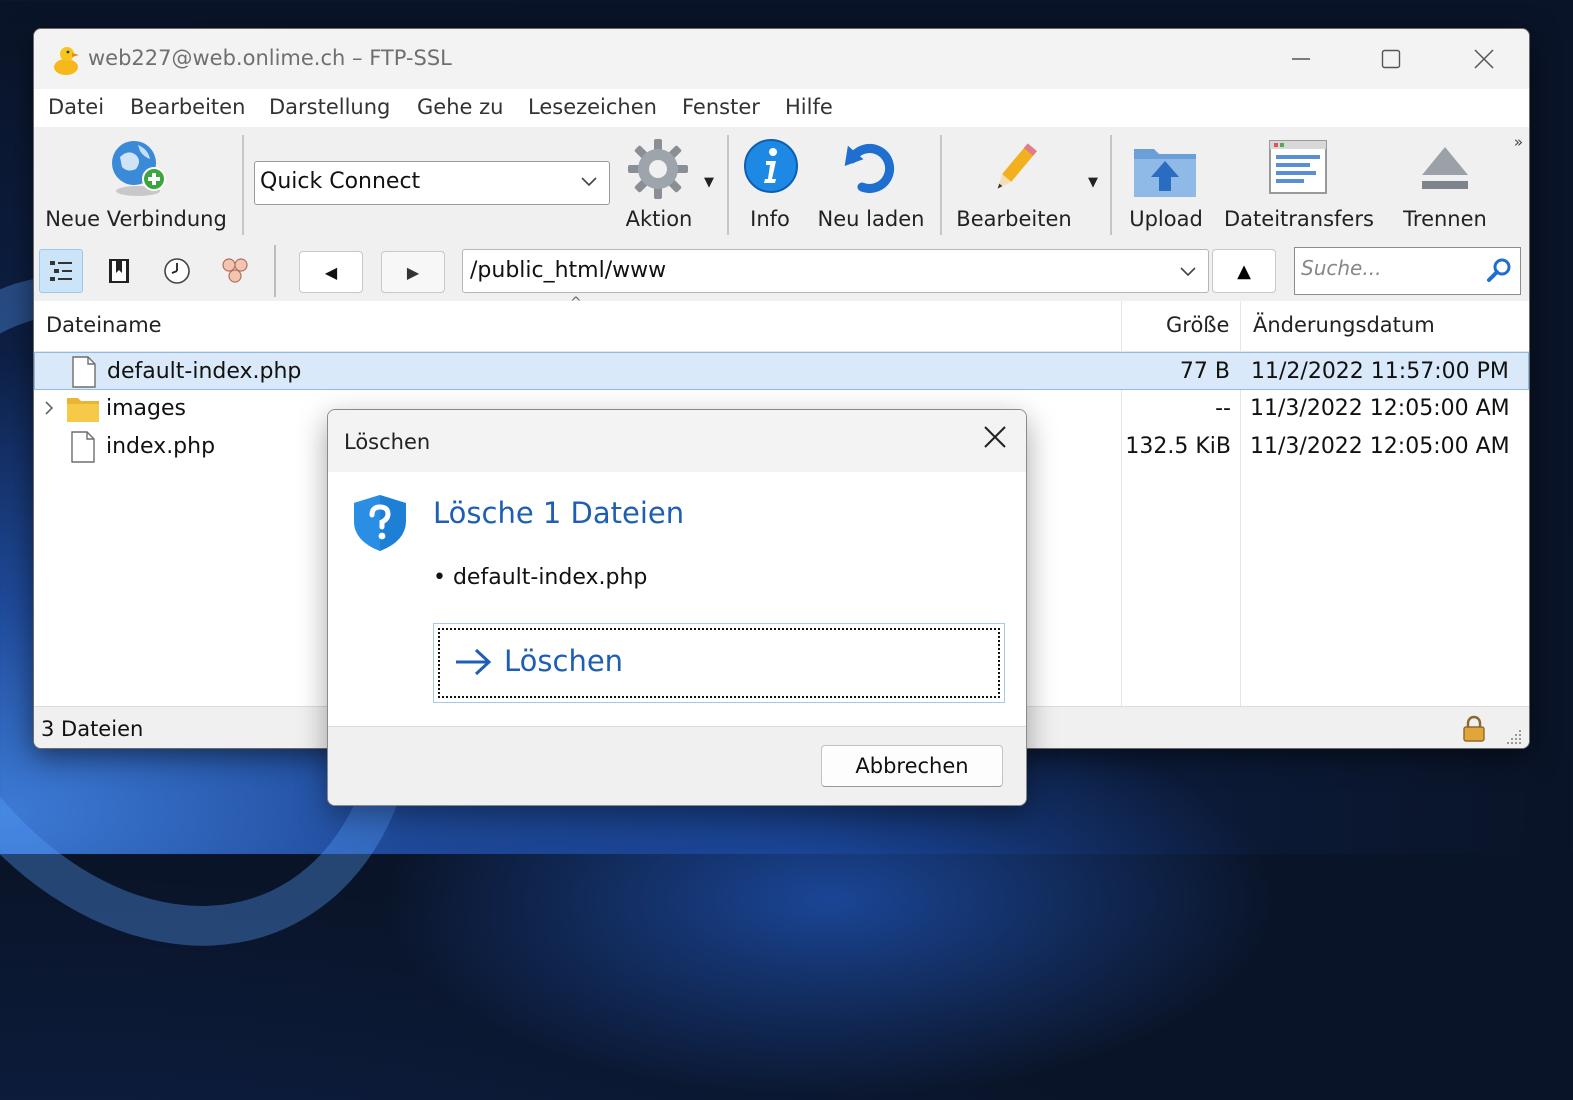 The width and height of the screenshot is (1573, 1100). I want to click on new-connection-label: Neue Verbindung, so click(136, 219).